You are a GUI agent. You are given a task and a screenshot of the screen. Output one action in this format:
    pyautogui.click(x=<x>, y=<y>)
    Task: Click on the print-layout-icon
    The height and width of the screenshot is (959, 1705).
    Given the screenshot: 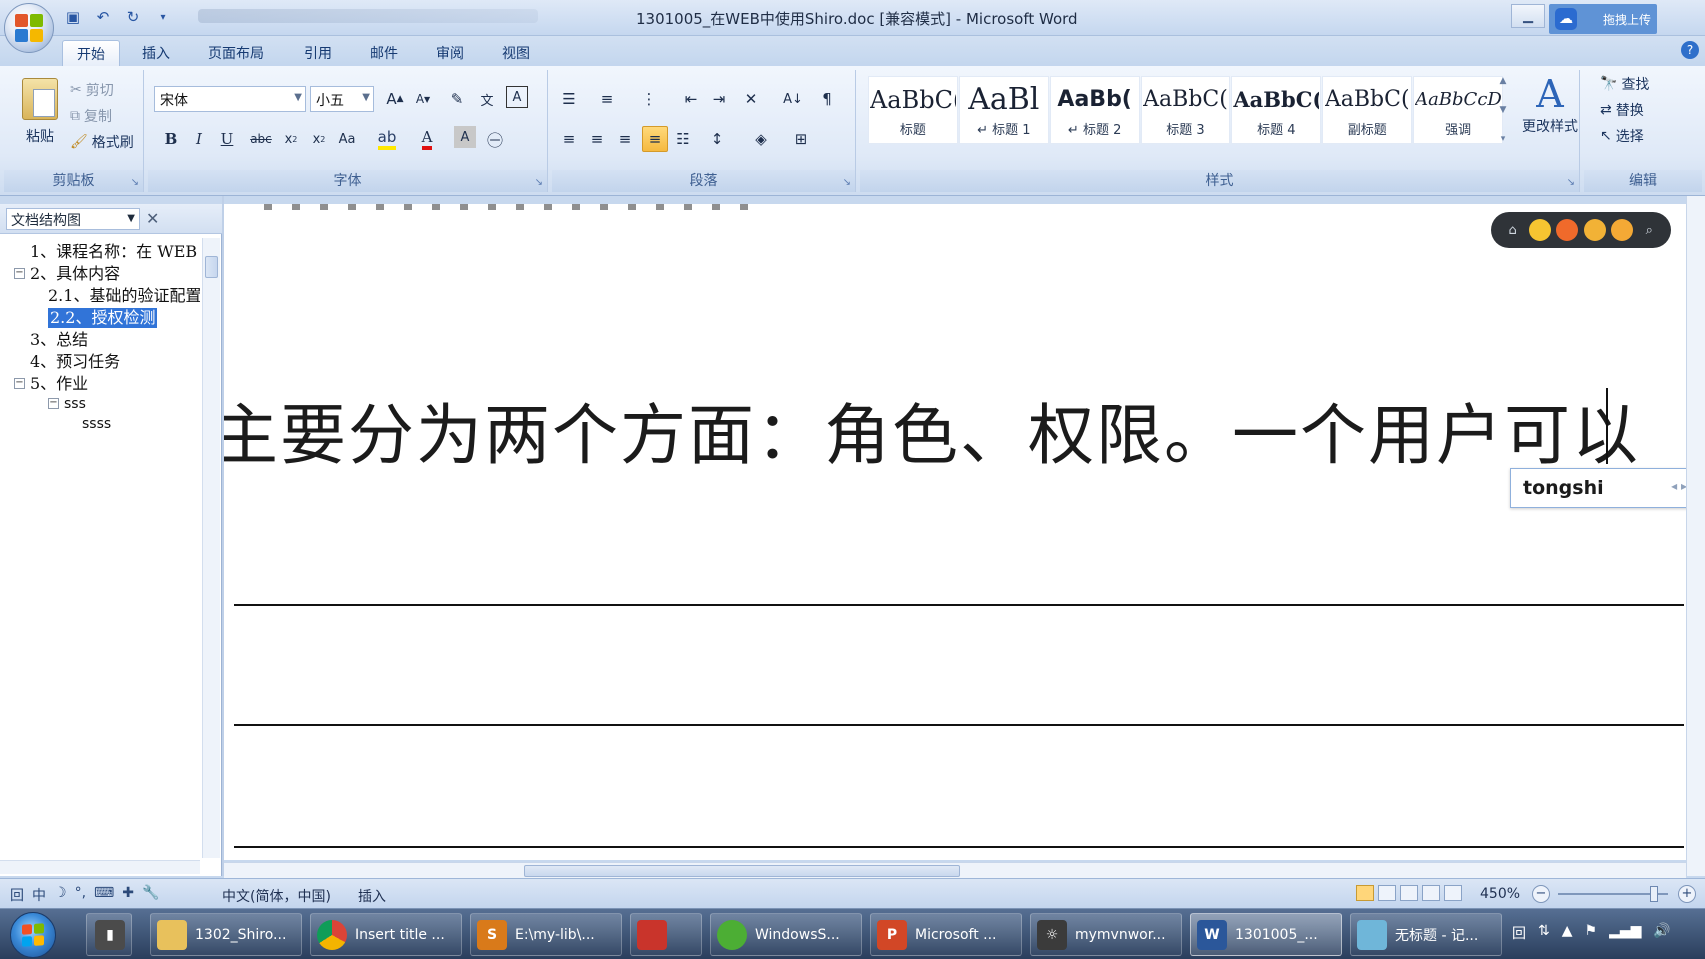 What is the action you would take?
    pyautogui.click(x=1365, y=893)
    